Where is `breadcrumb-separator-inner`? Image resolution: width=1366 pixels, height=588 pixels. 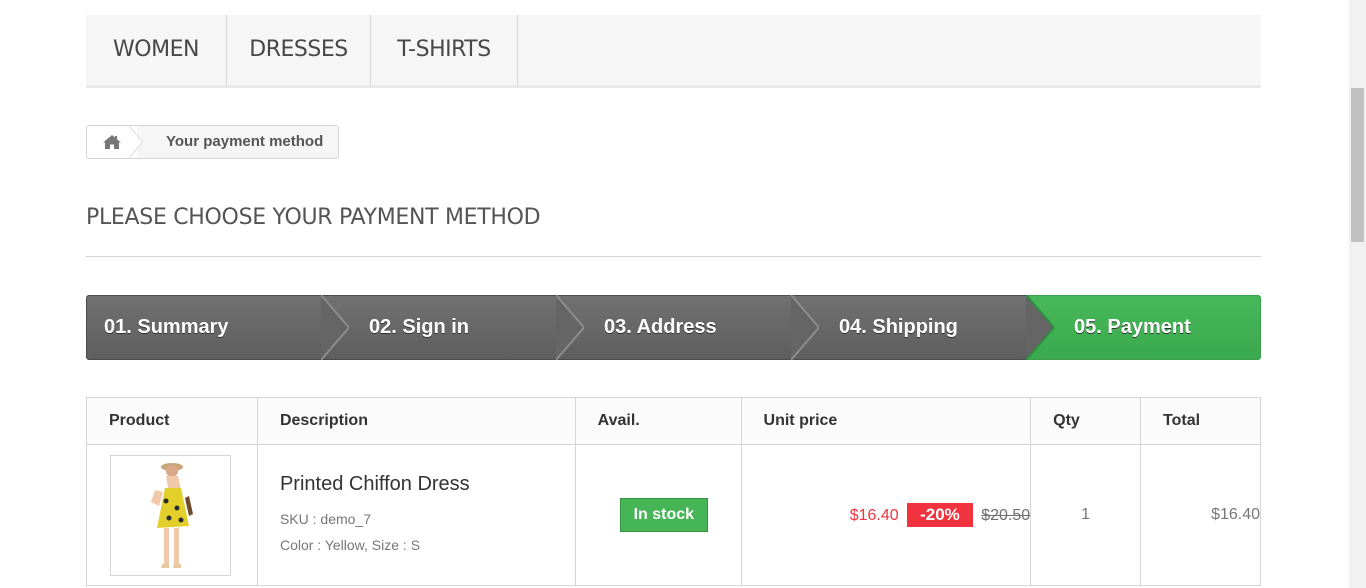 breadcrumb-separator-inner is located at coordinates (135, 142).